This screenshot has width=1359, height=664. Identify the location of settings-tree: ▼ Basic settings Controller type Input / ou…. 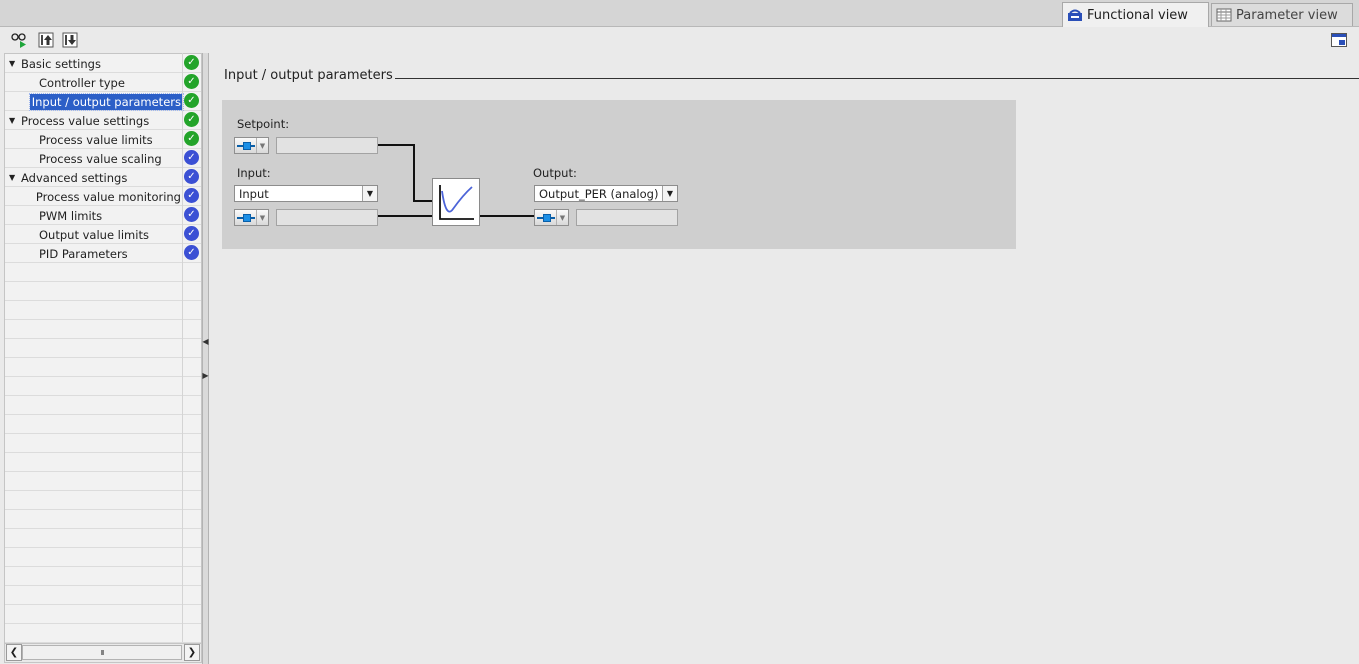
(103, 358).